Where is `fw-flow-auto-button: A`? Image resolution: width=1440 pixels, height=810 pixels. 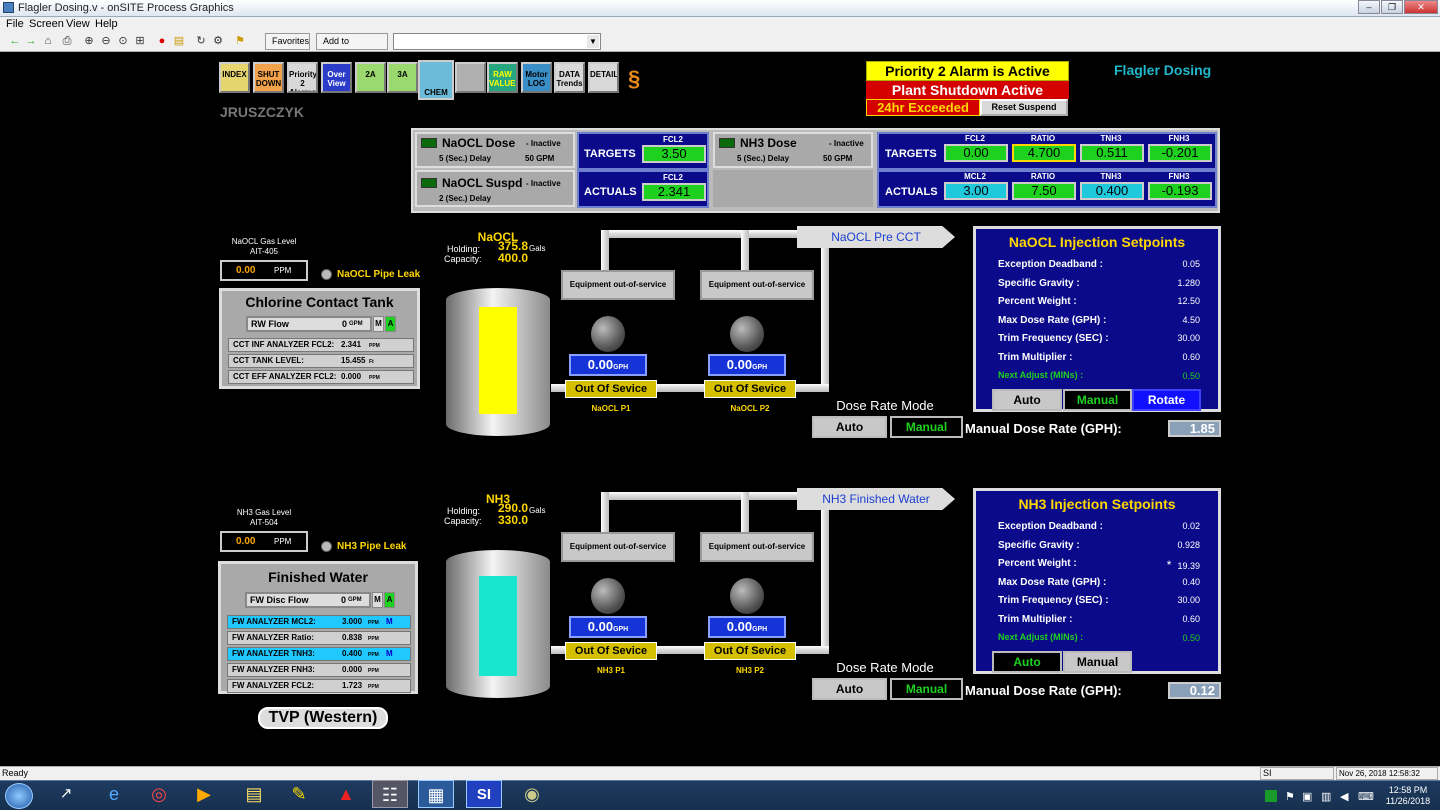
fw-flow-auto-button: A is located at coordinates (389, 600).